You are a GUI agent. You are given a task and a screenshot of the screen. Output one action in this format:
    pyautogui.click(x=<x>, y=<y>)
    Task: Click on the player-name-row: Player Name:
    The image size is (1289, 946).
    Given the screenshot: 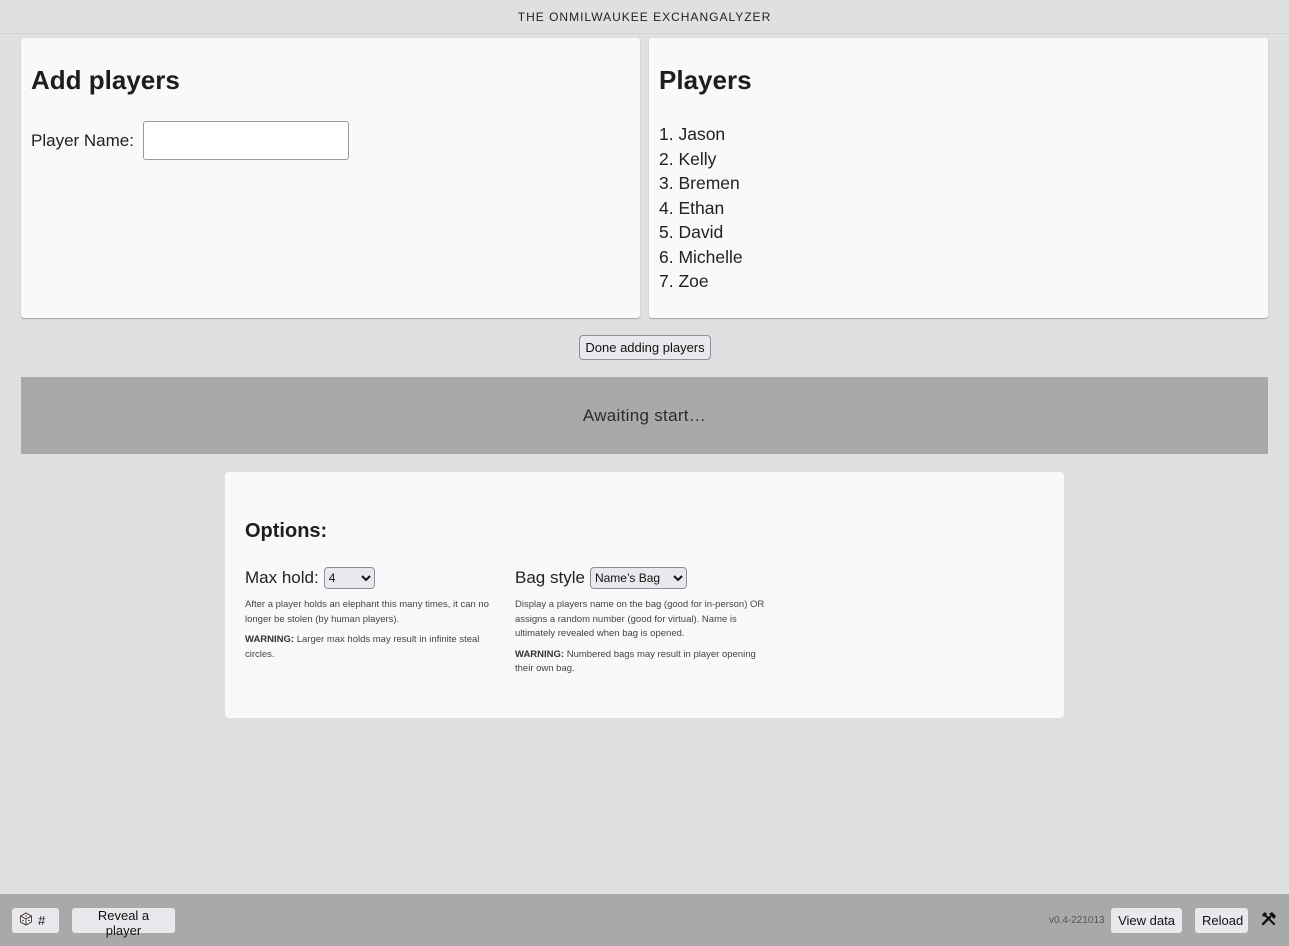 What is the action you would take?
    pyautogui.click(x=190, y=140)
    